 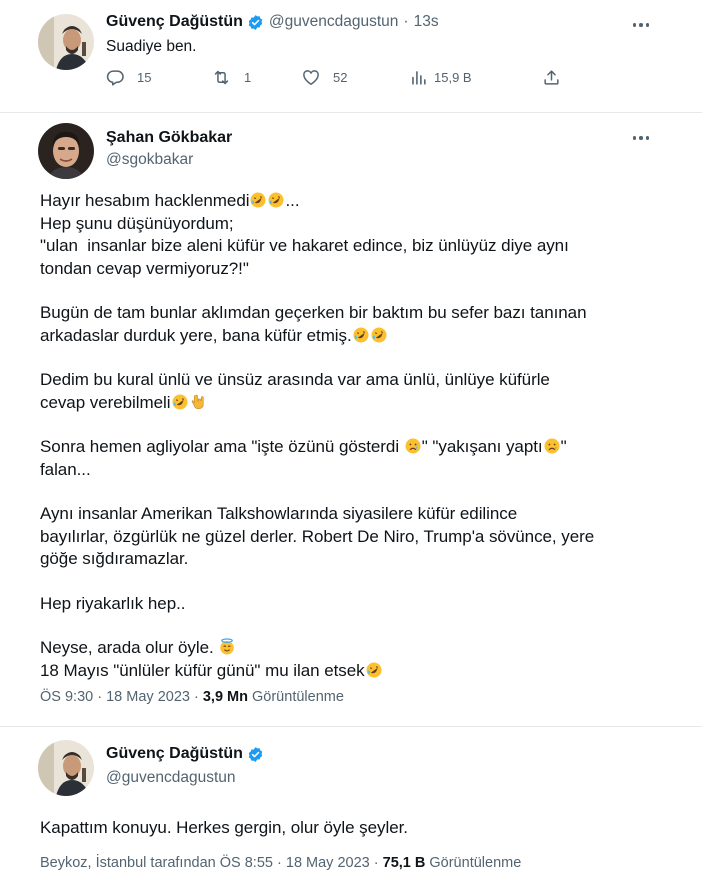 I want to click on tweet-3-handle-row: @guvencdagustun, so click(x=171, y=778).